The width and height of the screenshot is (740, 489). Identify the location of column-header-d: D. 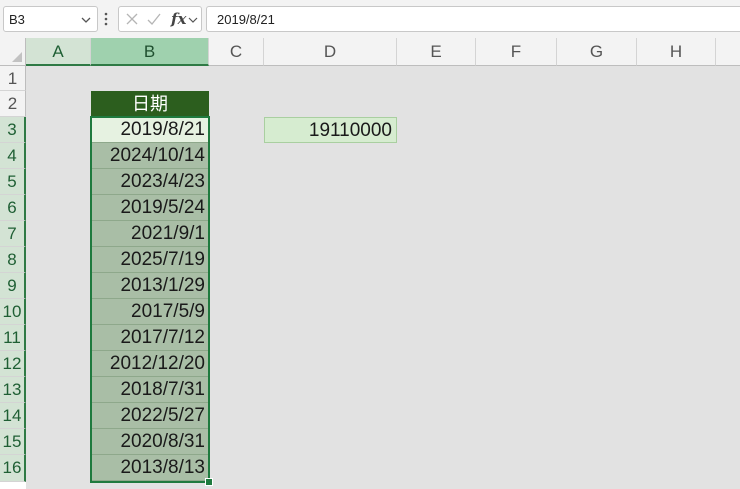
(330, 52).